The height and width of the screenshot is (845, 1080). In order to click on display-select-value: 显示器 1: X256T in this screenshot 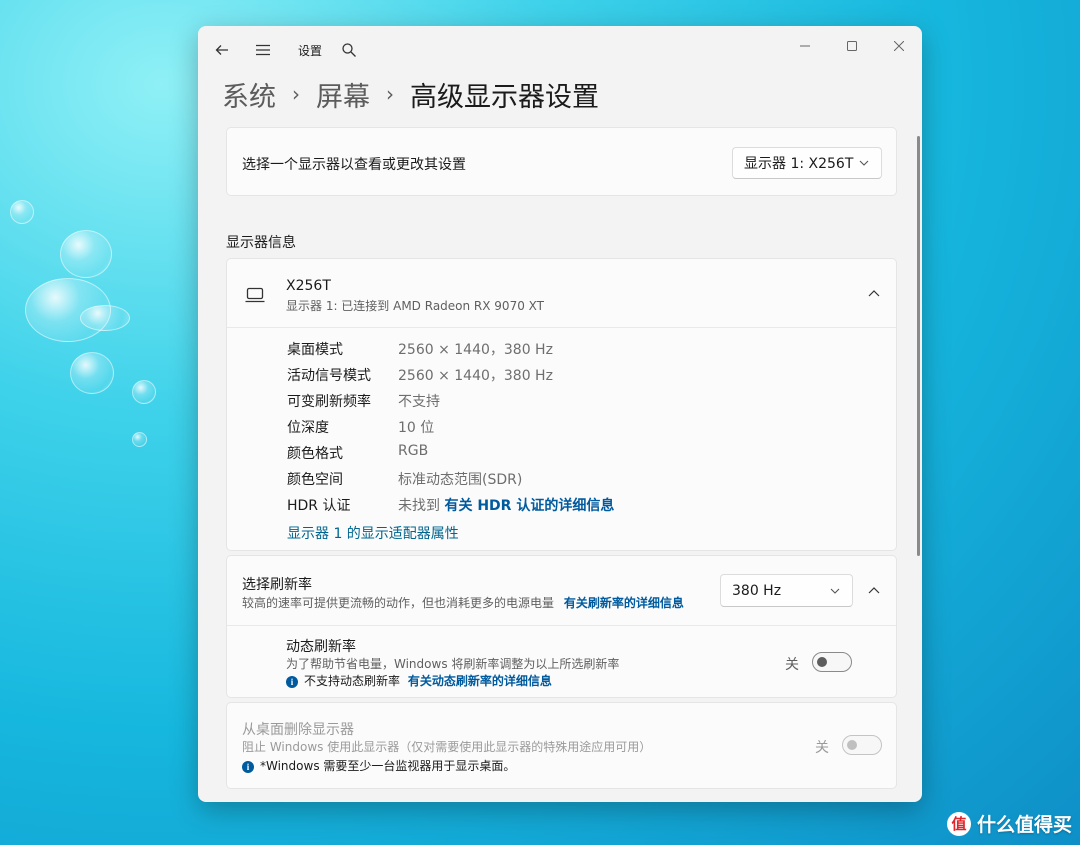, I will do `click(799, 164)`.